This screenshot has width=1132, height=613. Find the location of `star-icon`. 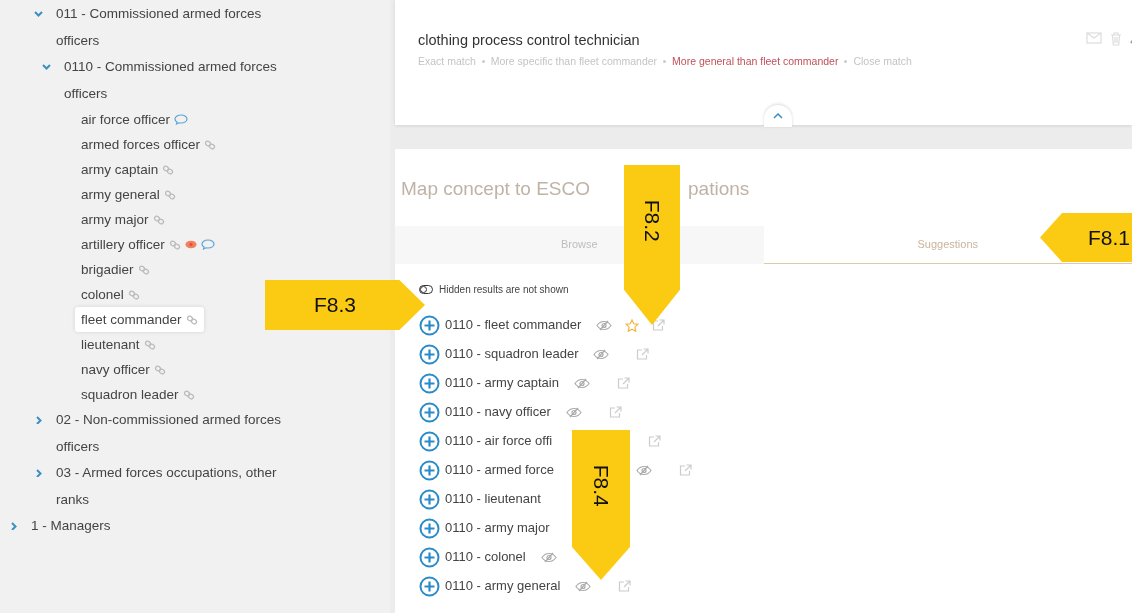

star-icon is located at coordinates (632, 325).